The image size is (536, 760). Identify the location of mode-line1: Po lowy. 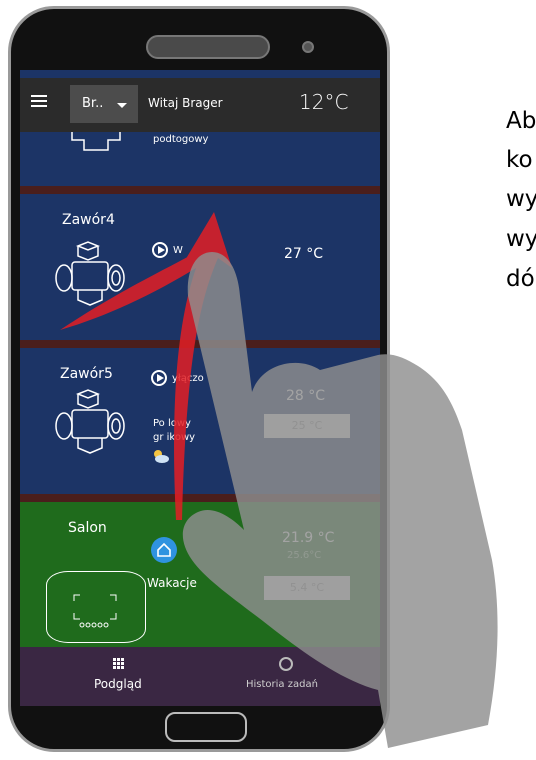
(172, 423).